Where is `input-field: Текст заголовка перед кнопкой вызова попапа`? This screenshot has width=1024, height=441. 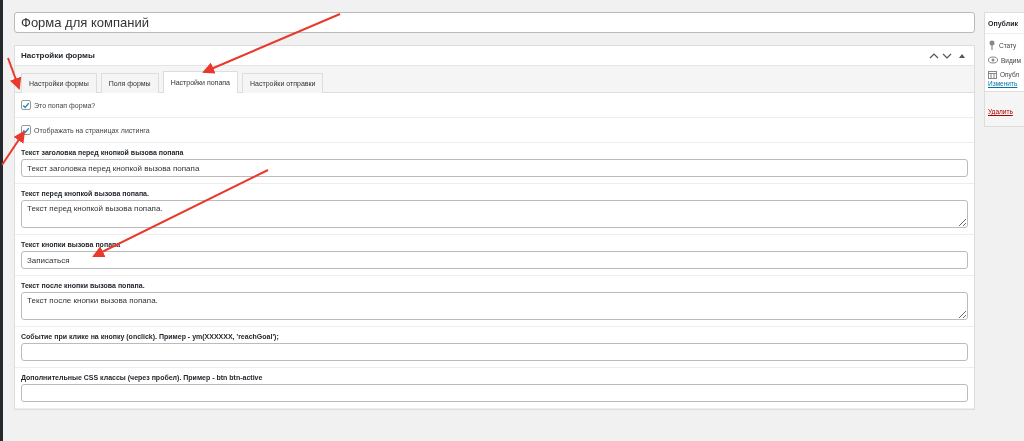
input-field: Текст заголовка перед кнопкой вызова попапа is located at coordinates (494, 168).